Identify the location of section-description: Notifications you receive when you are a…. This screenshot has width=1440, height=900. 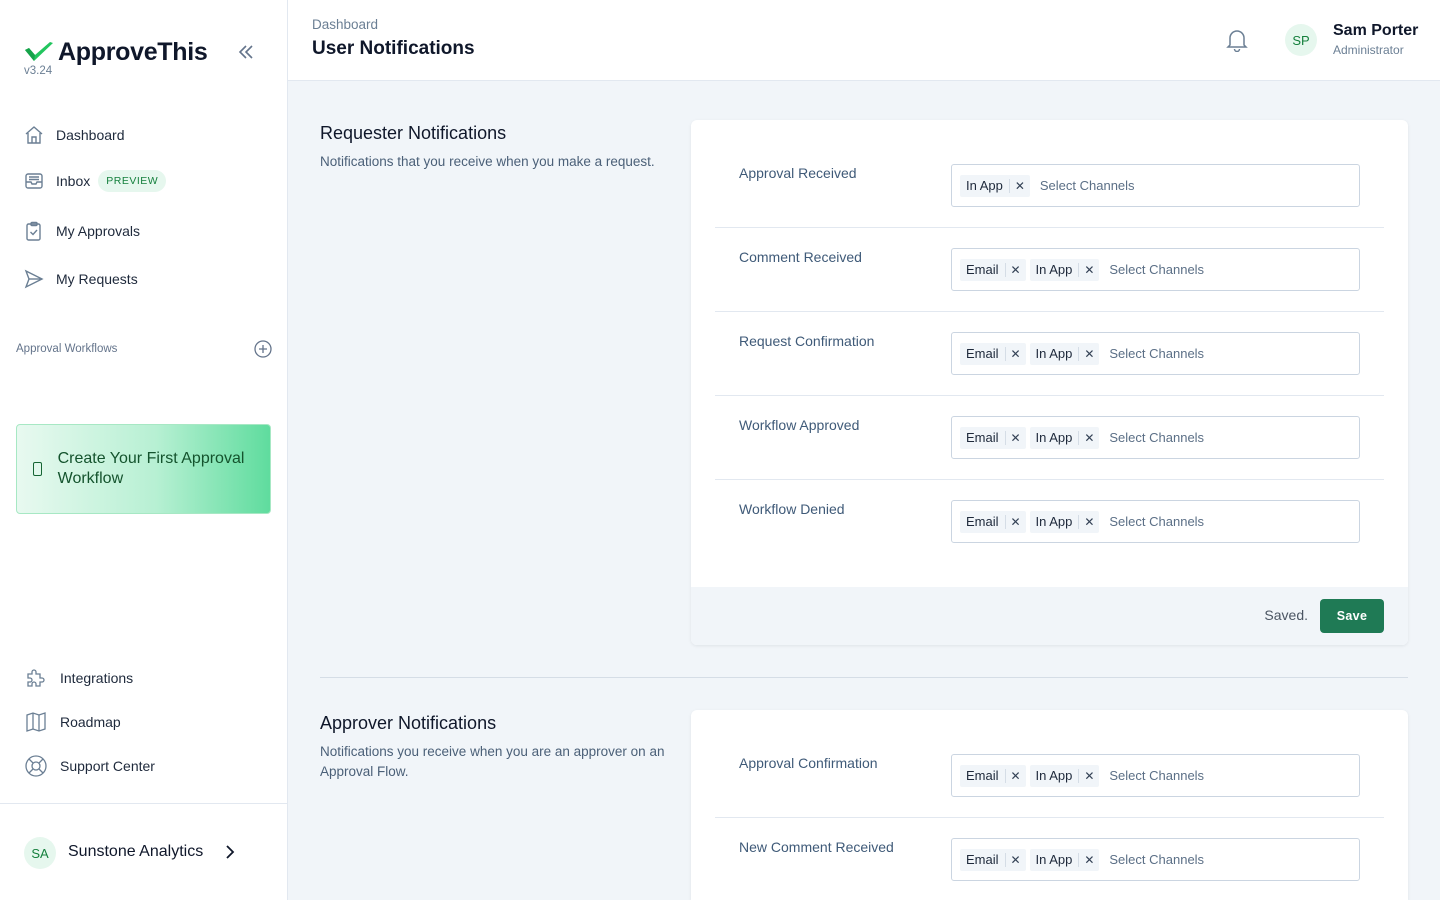
(492, 761).